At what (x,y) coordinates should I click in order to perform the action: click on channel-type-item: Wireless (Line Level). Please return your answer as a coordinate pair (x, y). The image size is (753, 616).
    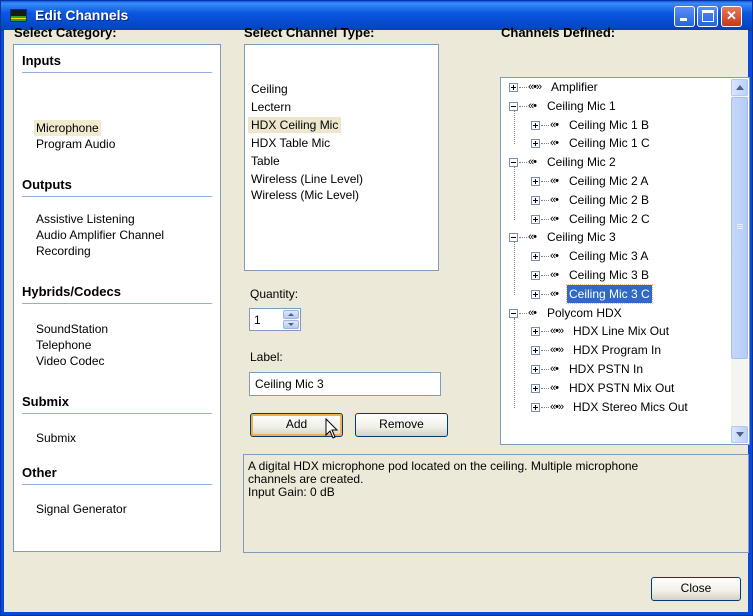
    Looking at the image, I should click on (307, 179).